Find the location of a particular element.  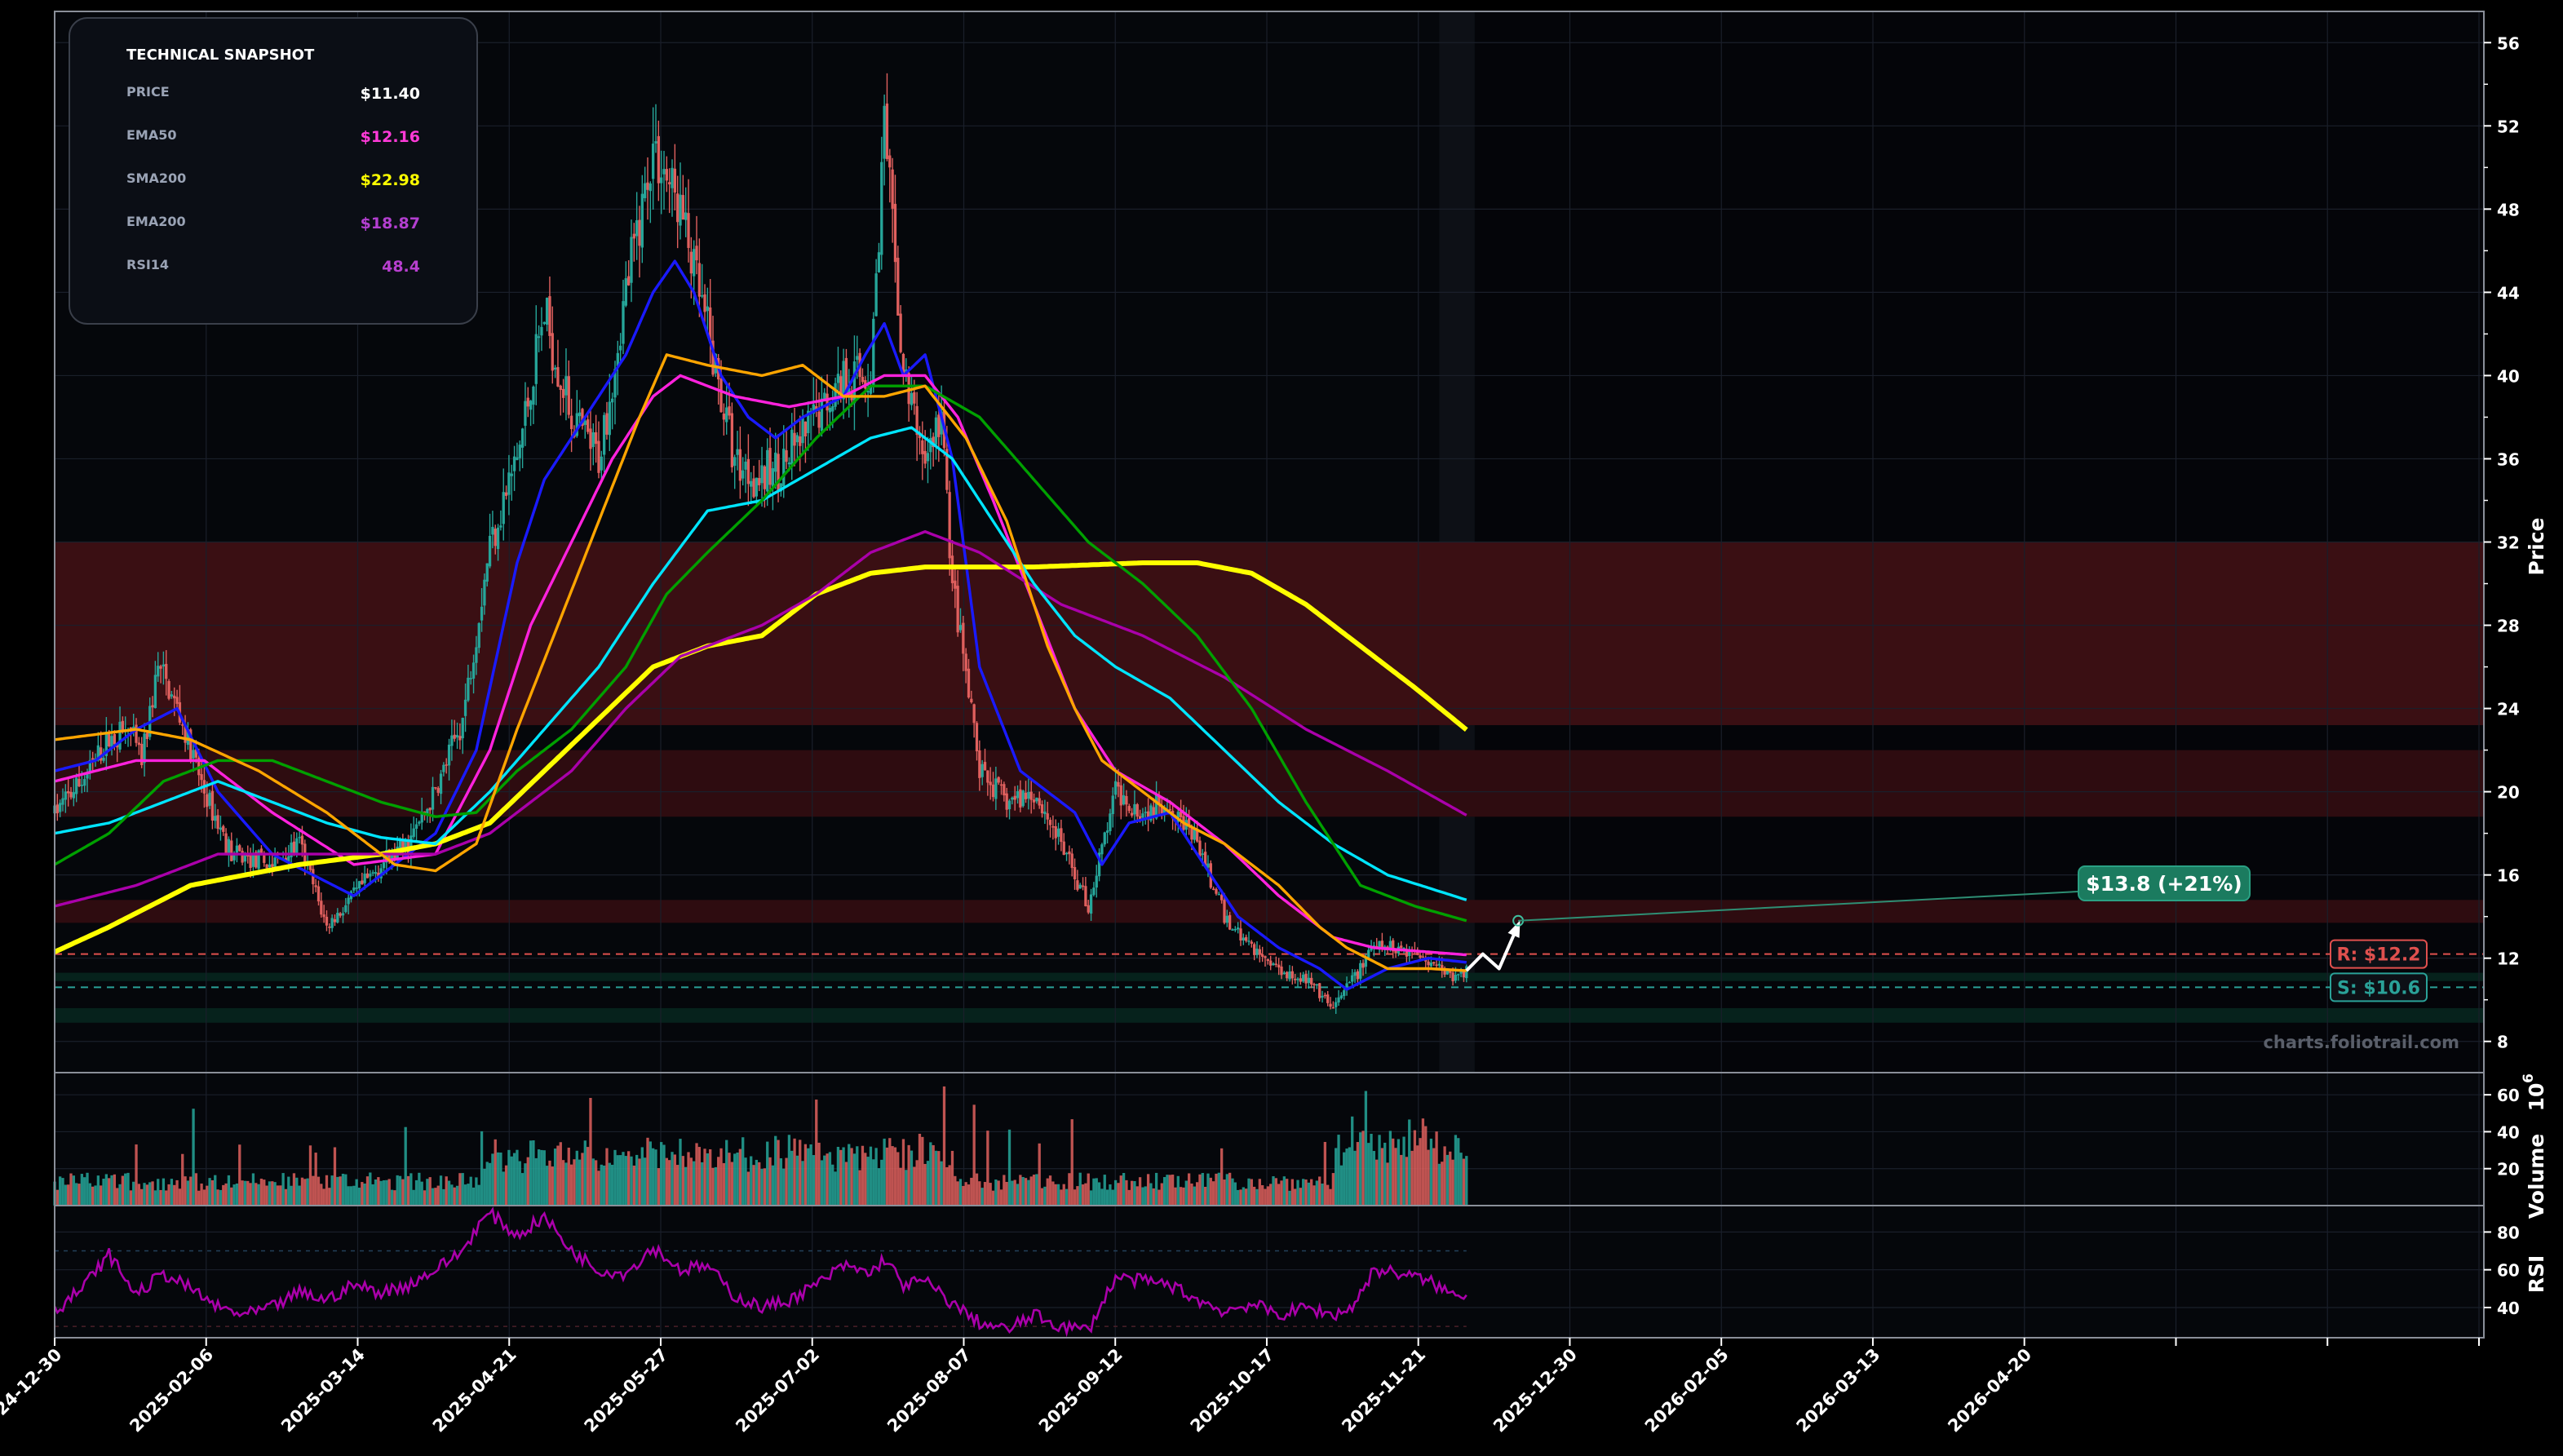

price-tick-label: 8 is located at coordinates (2502, 1043).